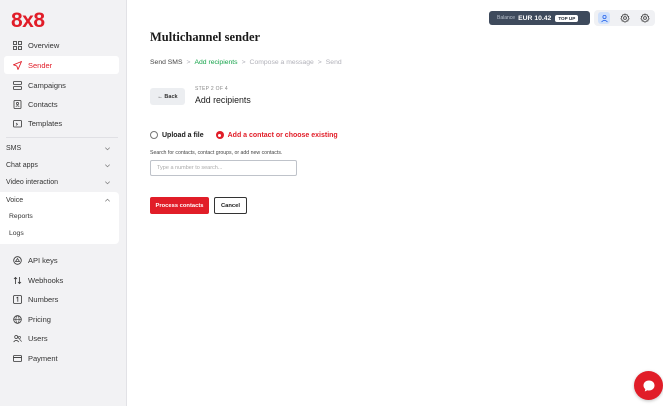 The image size is (663, 406). I want to click on sidebar-item-label: Numbers, so click(43, 299).